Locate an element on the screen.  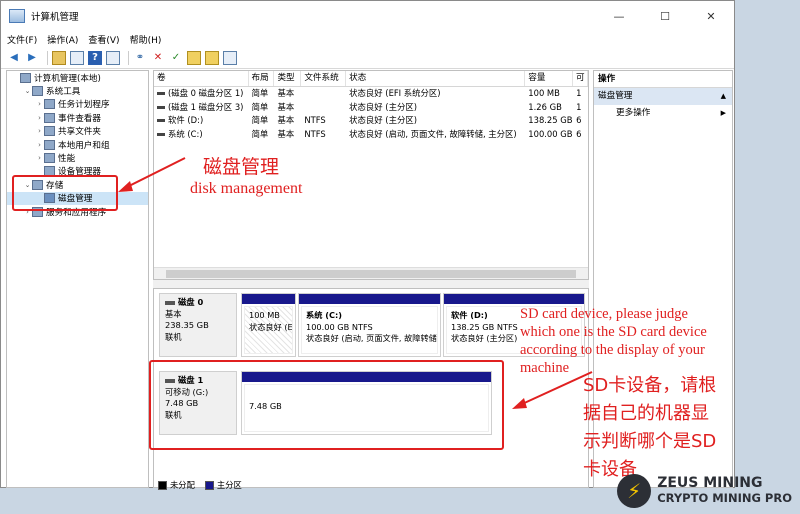
annotation-disk-management-en: disk management is located at coordinates (246, 188).